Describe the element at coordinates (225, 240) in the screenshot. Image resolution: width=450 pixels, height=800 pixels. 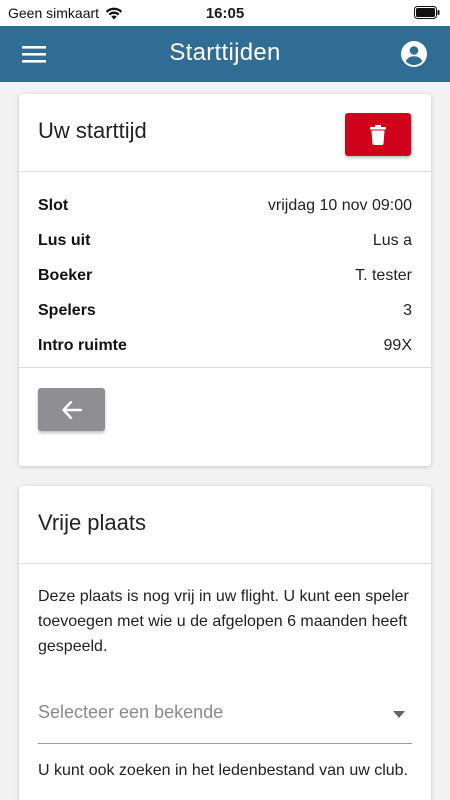
I see `detail-row-lus-uit: Lus uit Lus a` at that location.